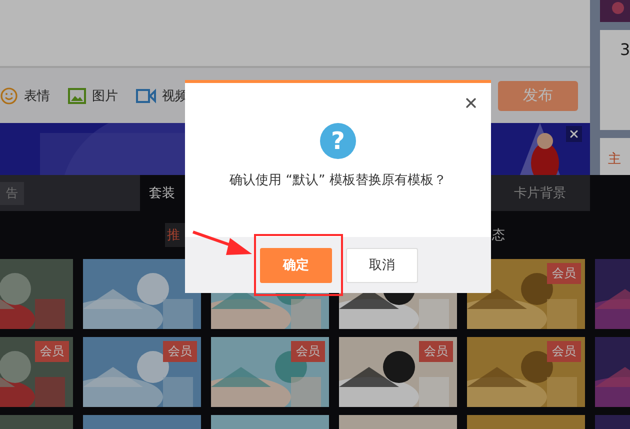 The width and height of the screenshot is (630, 429). I want to click on stat-number: 3, so click(625, 49).